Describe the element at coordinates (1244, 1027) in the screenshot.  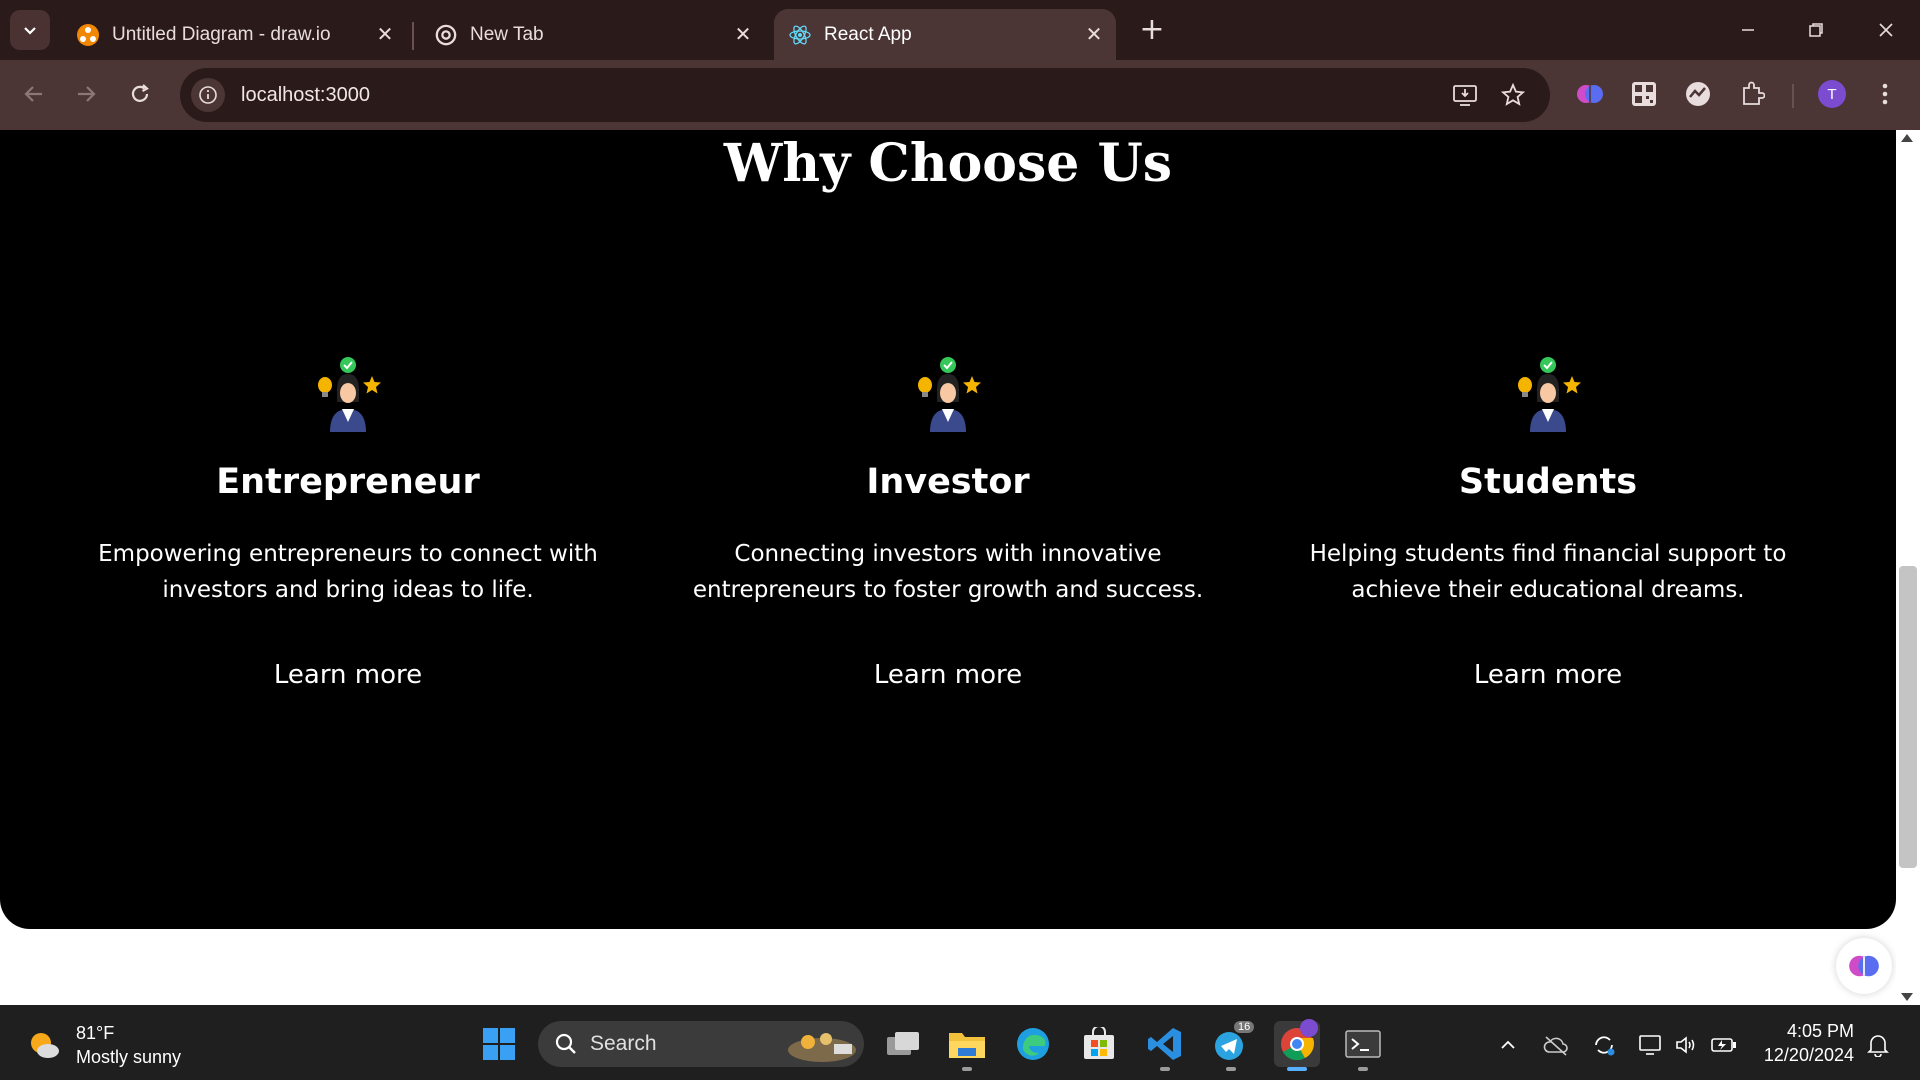
I see `notification-badge: 16` at that location.